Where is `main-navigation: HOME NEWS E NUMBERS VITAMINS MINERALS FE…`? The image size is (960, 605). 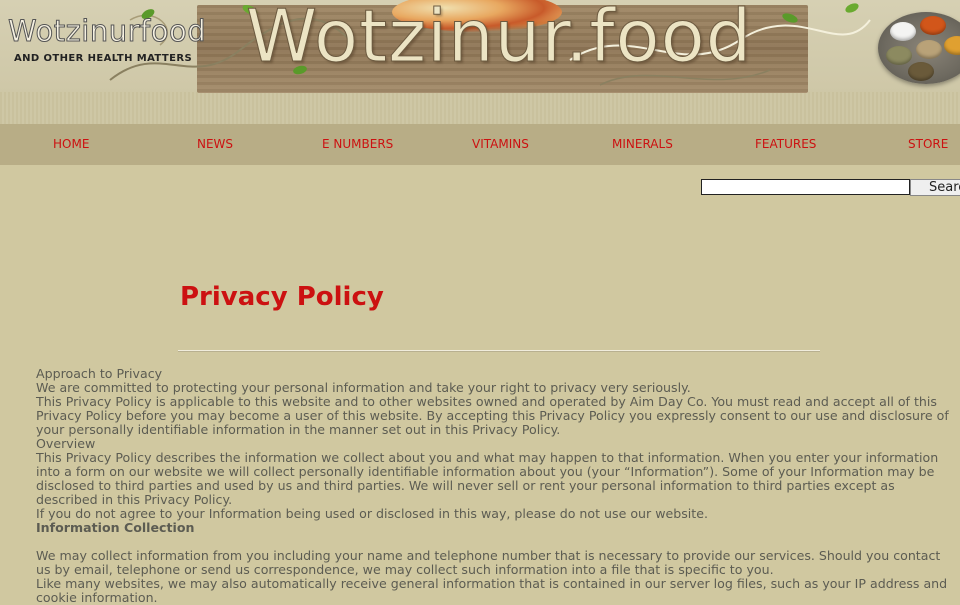
main-navigation: HOME NEWS E NUMBERS VITAMINS MINERALS FE… is located at coordinates (480, 144).